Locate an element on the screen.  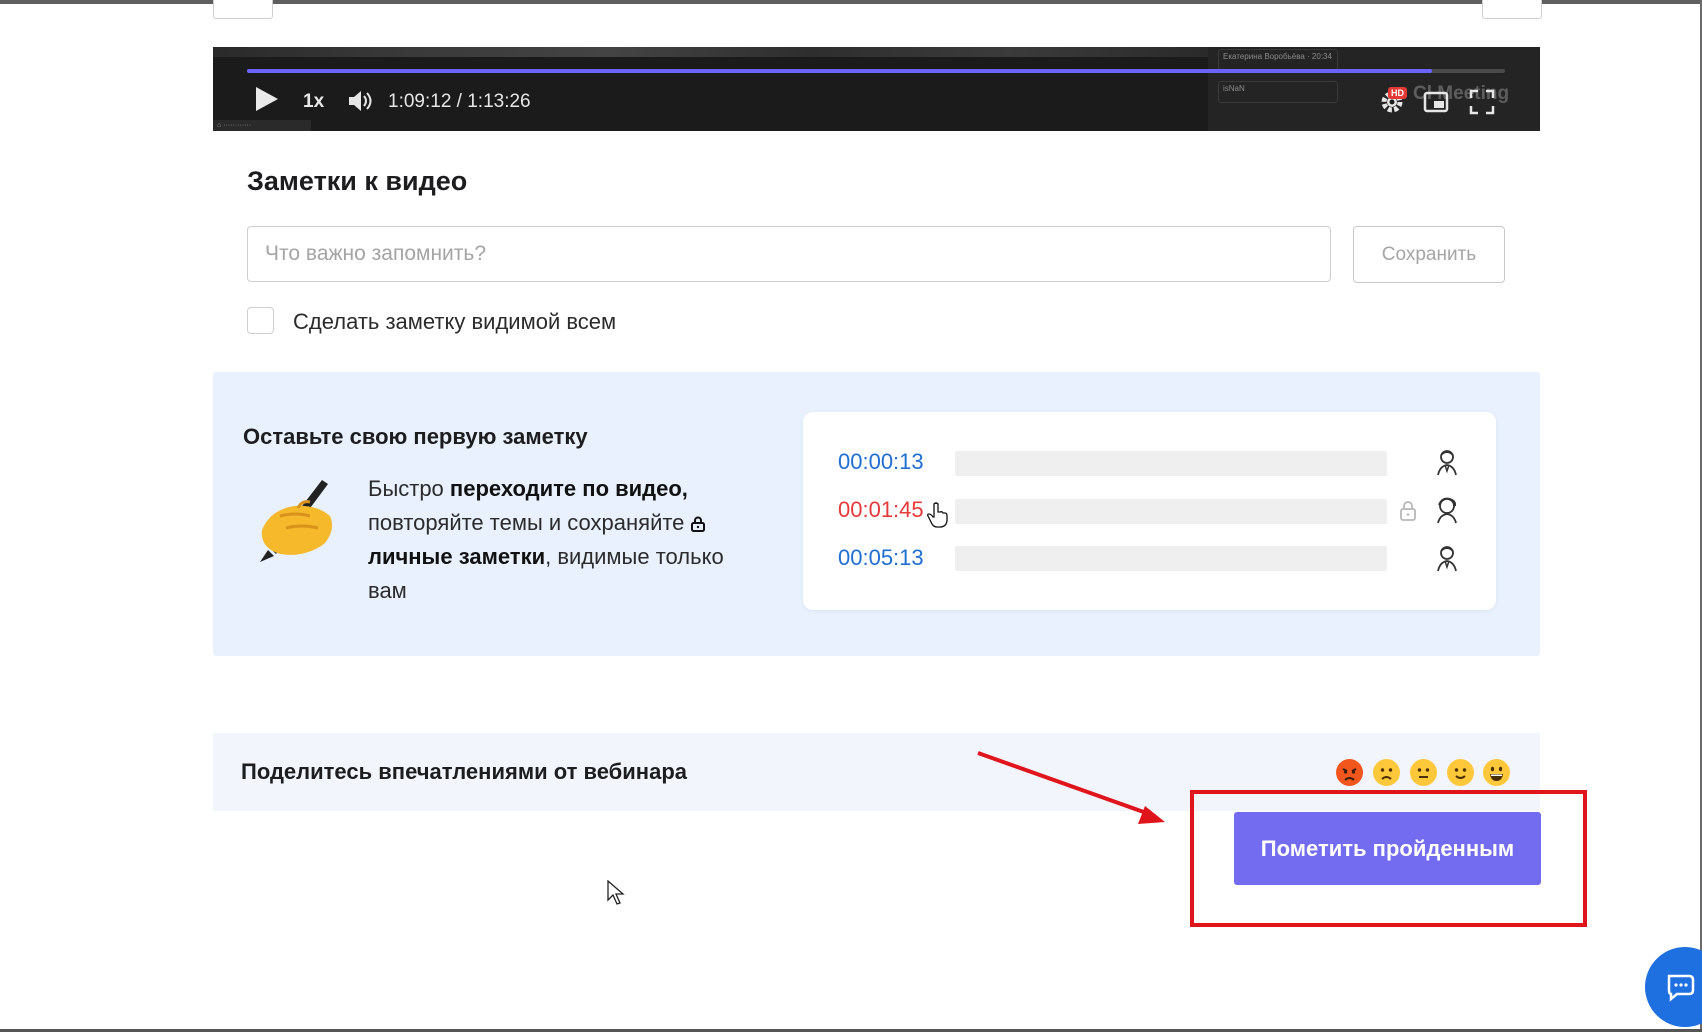
promo-text-bold-2: личные заметки is located at coordinates (457, 556).